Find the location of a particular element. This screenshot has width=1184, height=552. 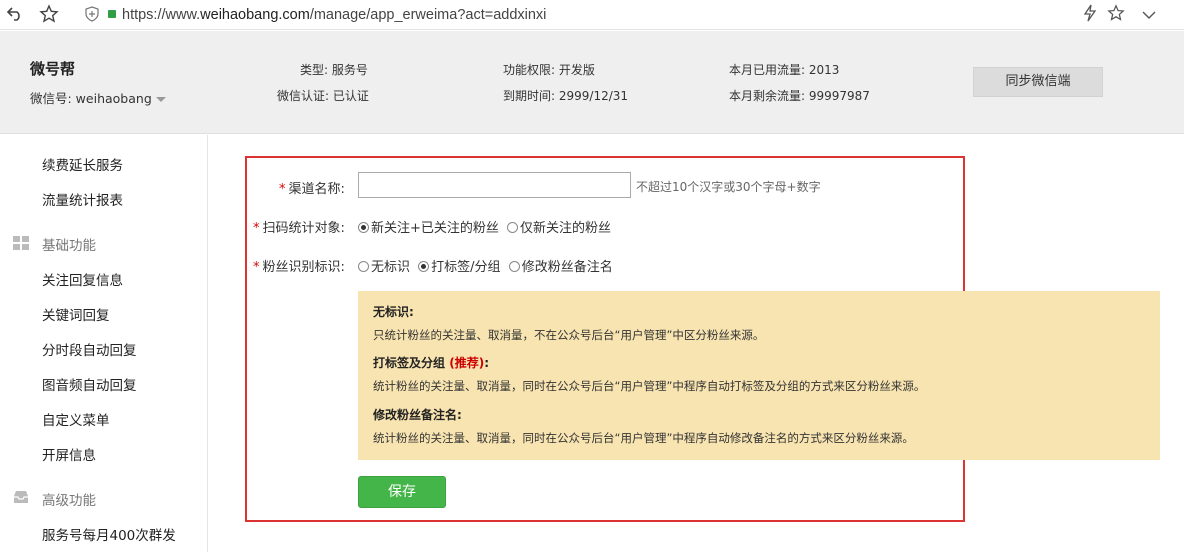

shield-icon is located at coordinates (92, 14).